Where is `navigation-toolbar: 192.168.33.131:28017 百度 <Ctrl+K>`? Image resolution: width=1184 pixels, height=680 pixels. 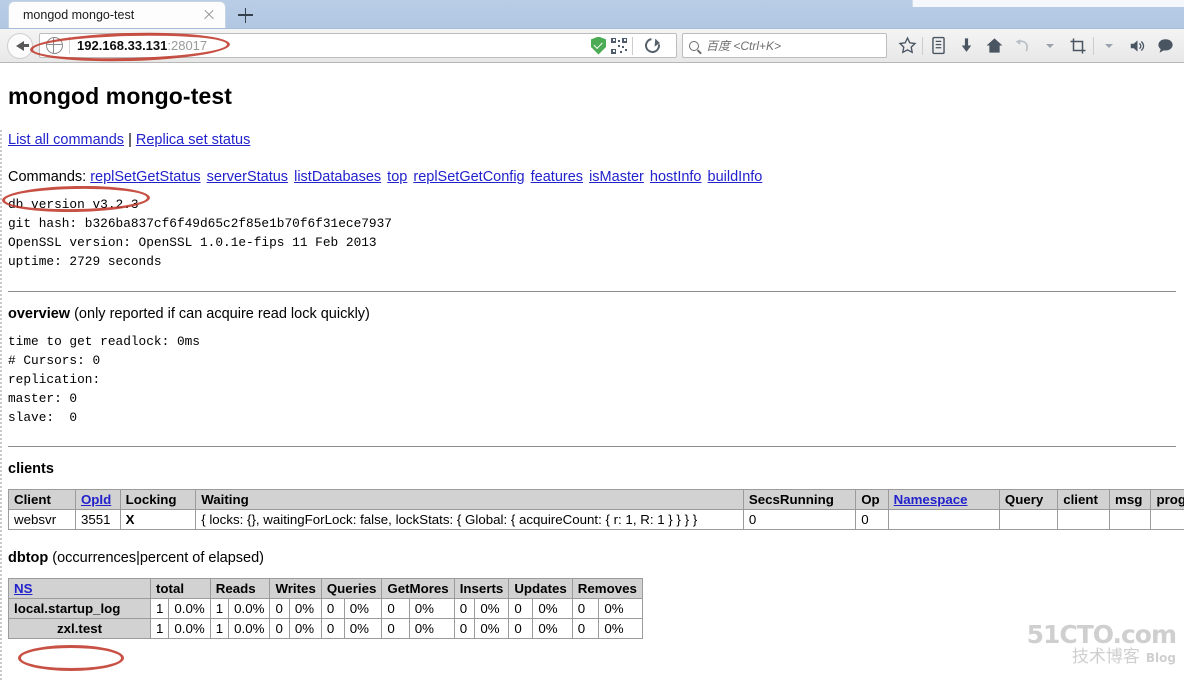
navigation-toolbar: 192.168.33.131:28017 百度 <Ctrl+K> is located at coordinates (592, 46).